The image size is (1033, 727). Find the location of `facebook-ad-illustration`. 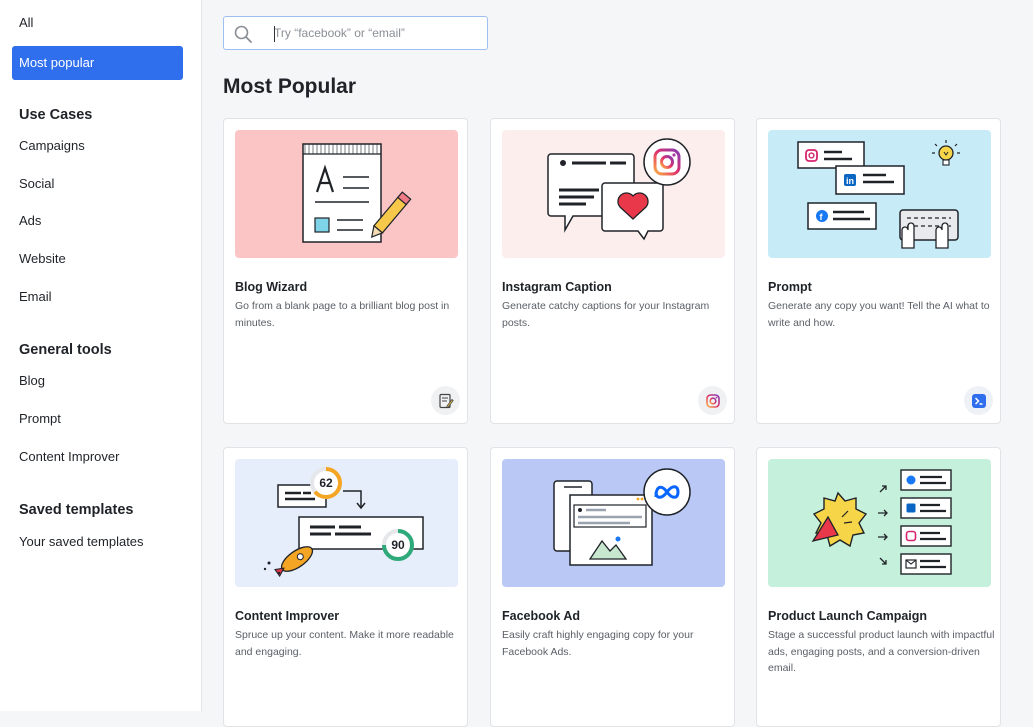

facebook-ad-illustration is located at coordinates (613, 523).